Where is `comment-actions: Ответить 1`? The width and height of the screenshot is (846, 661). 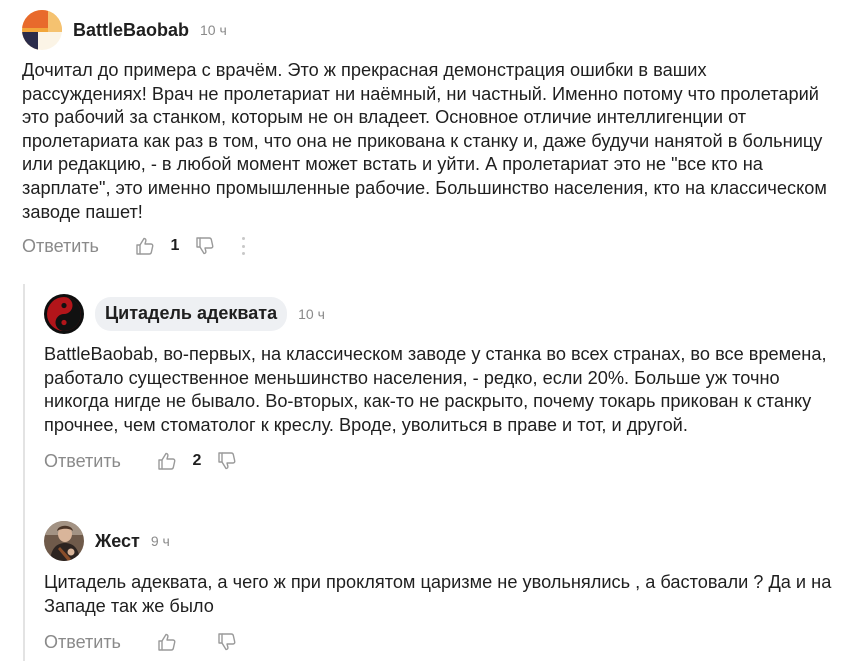 comment-actions: Ответить 1 is located at coordinates (427, 246).